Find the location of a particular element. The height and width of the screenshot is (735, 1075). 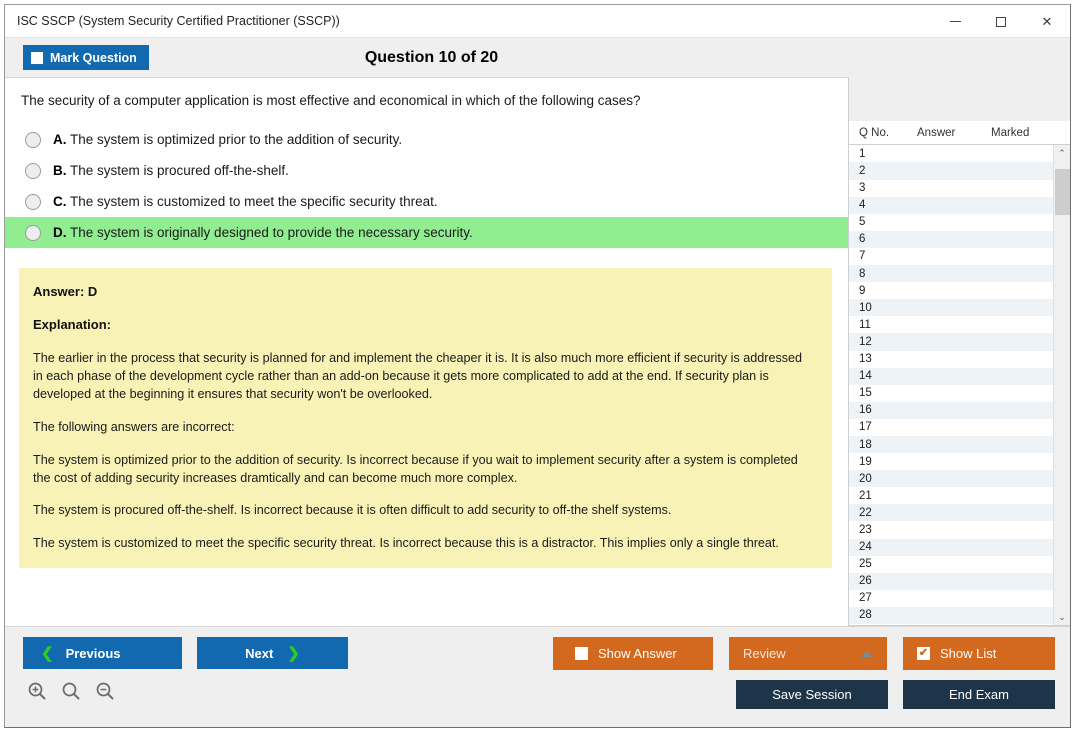

question-list-row: 3 is located at coordinates (951, 188).